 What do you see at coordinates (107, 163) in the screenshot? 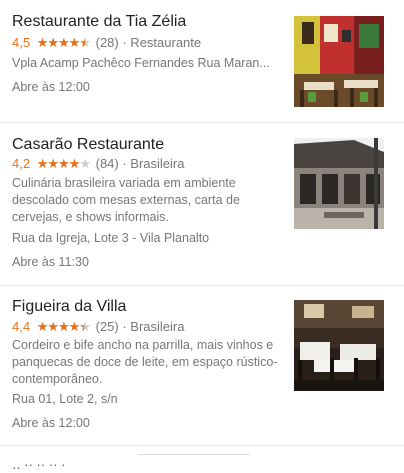
I see `review-count: (84)` at bounding box center [107, 163].